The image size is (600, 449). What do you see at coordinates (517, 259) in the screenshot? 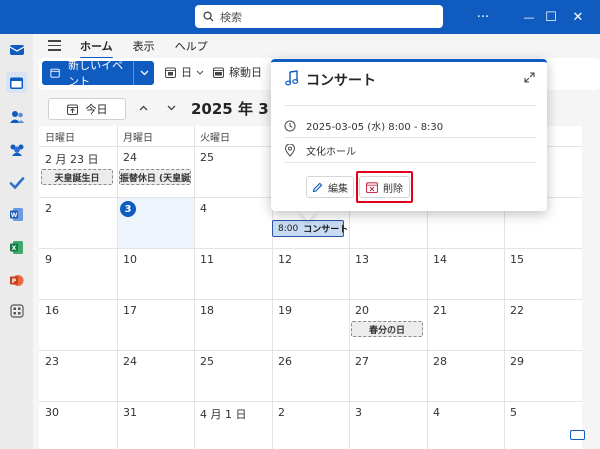
I see `day-cell-date: 15` at bounding box center [517, 259].